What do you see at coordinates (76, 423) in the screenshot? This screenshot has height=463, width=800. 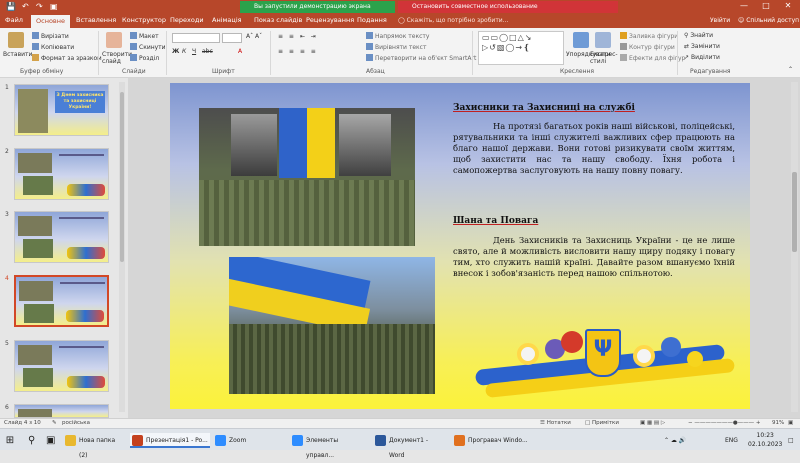 I see `language-indicator: російська` at bounding box center [76, 423].